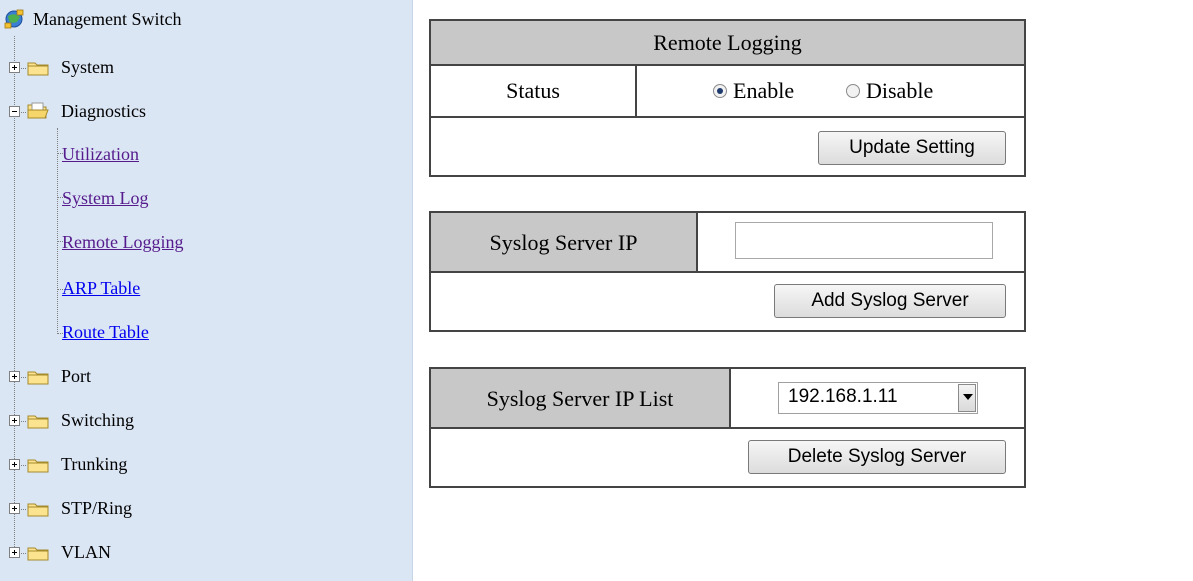  I want to click on syslog-server-label-cell: Syslog Server IP, so click(564, 243).